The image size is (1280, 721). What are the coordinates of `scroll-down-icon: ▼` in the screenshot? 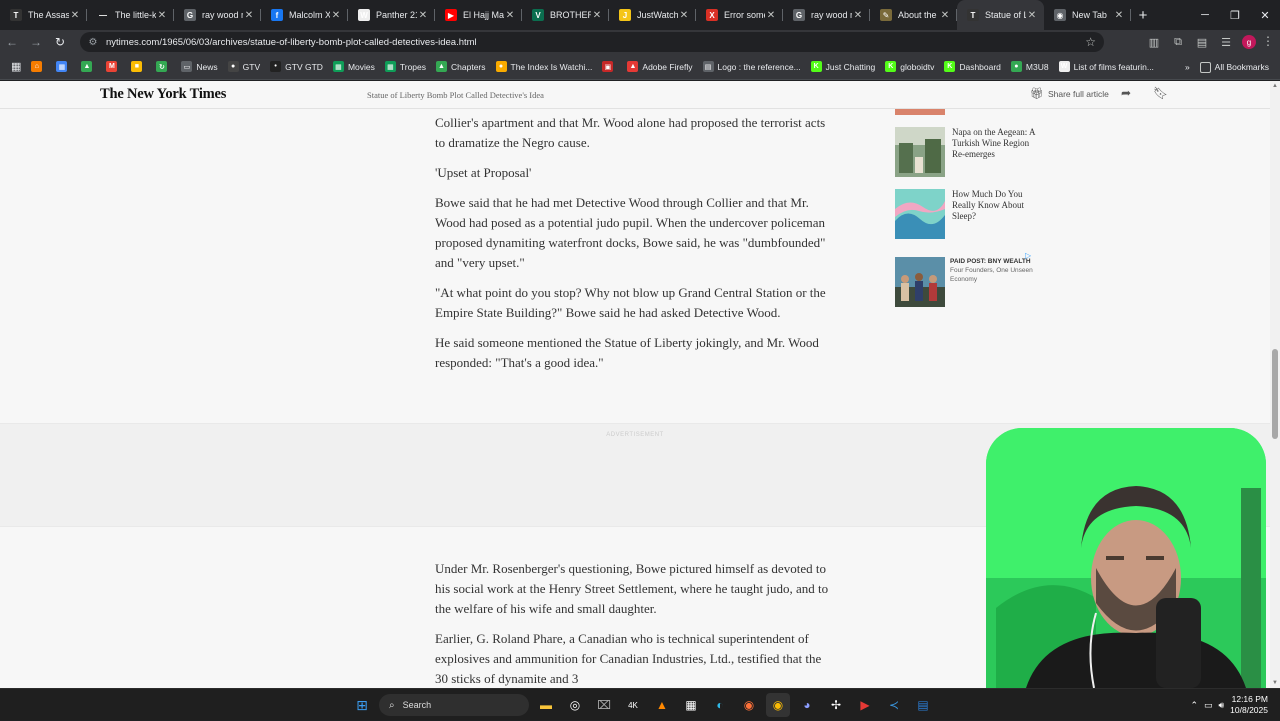 It's located at (1275, 683).